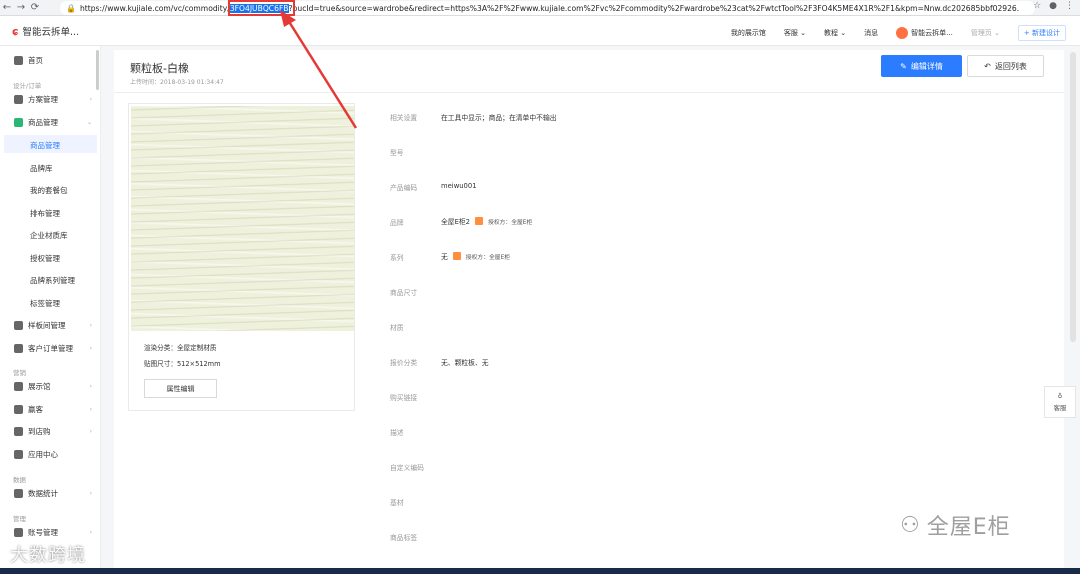  What do you see at coordinates (18, 122) in the screenshot?
I see `product-icon` at bounding box center [18, 122].